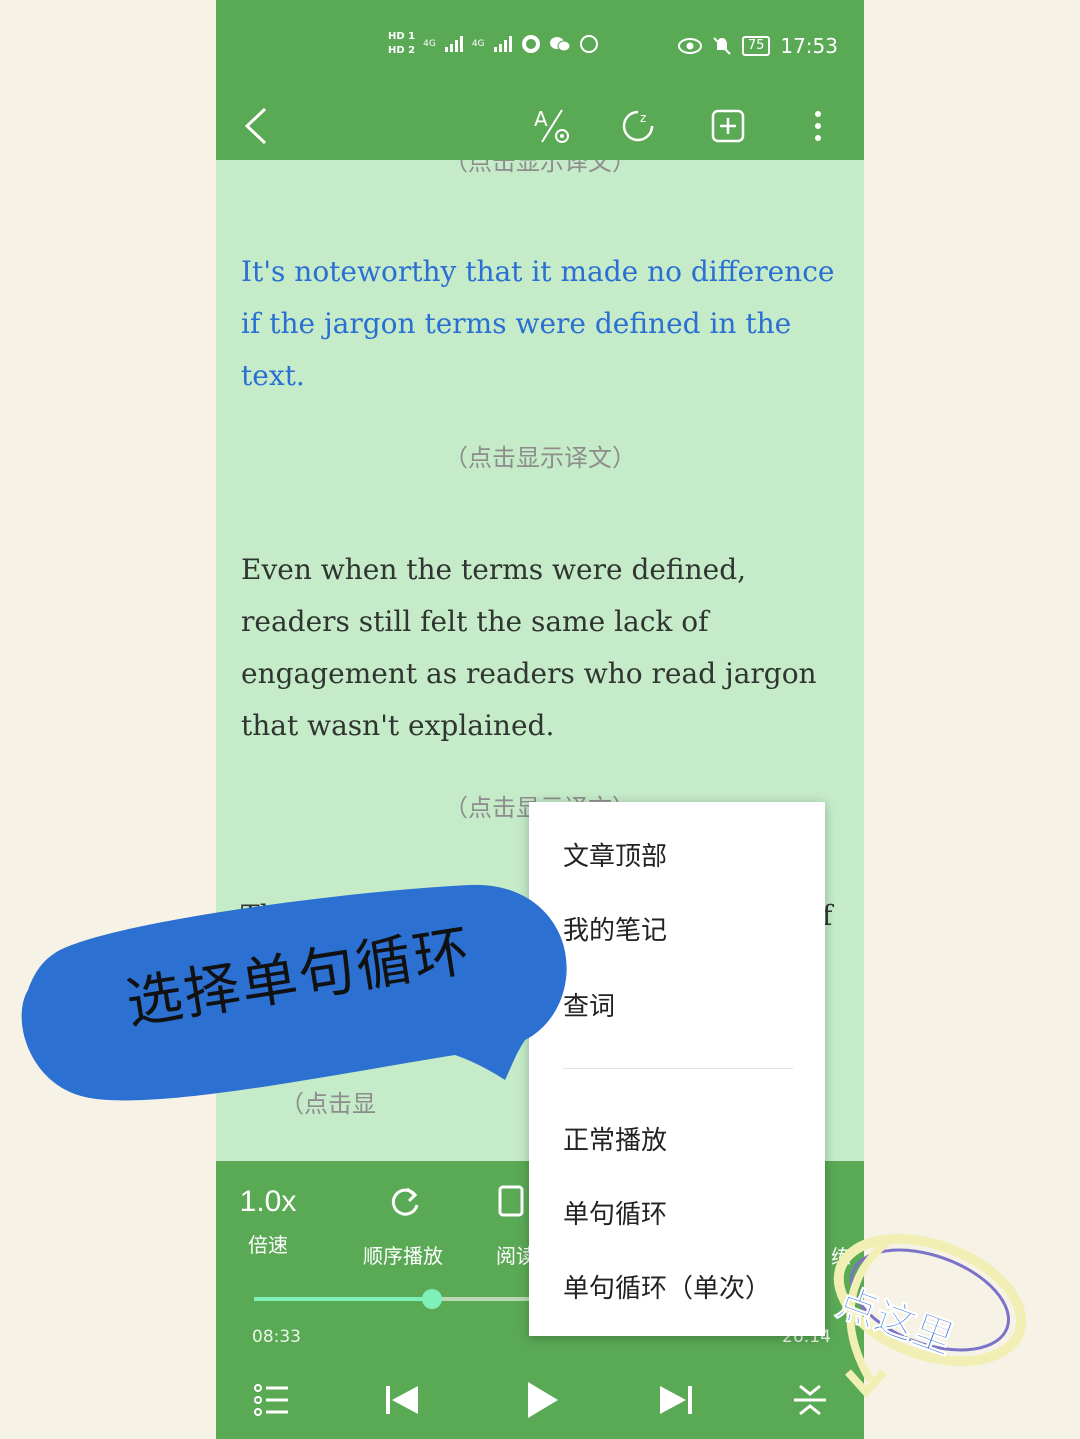 This screenshot has height=1439, width=1080. Describe the element at coordinates (401, 44) in the screenshot. I see `hd-indicators: HD 1 HD 2` at that location.